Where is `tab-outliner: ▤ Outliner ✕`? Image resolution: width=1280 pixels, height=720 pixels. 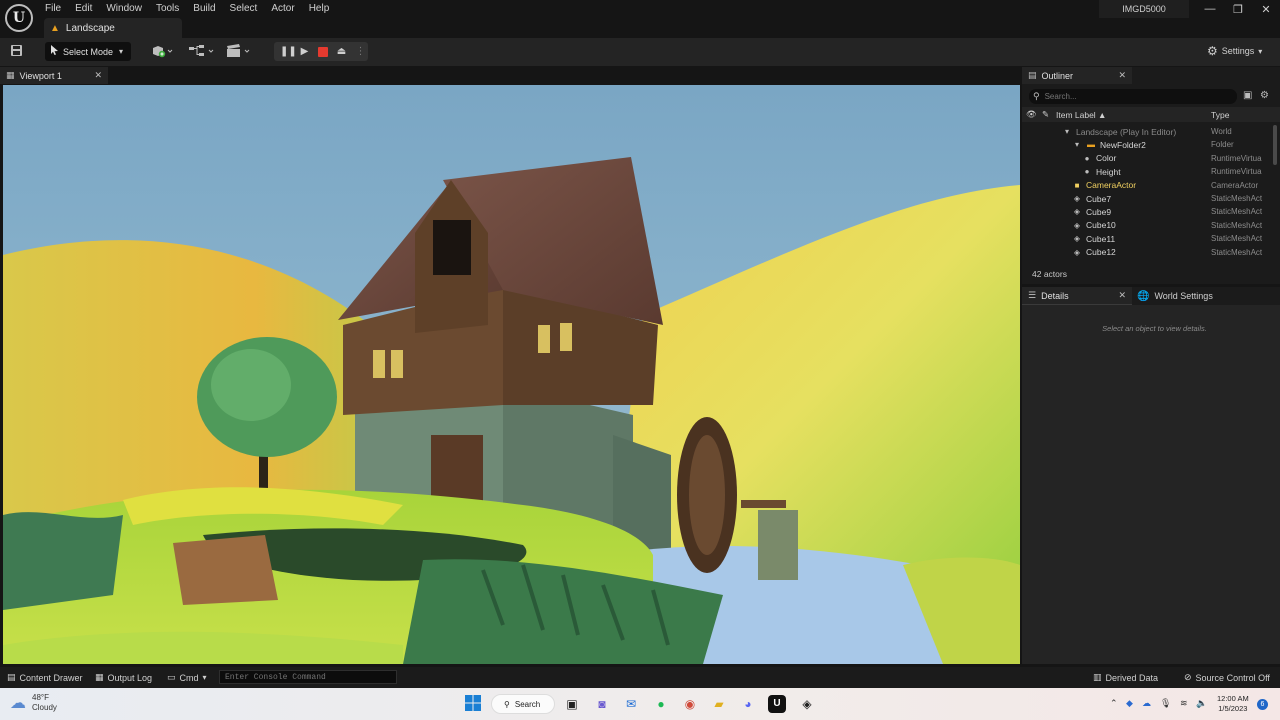
tab-outliner: ▤ Outliner ✕ is located at coordinates (1077, 75).